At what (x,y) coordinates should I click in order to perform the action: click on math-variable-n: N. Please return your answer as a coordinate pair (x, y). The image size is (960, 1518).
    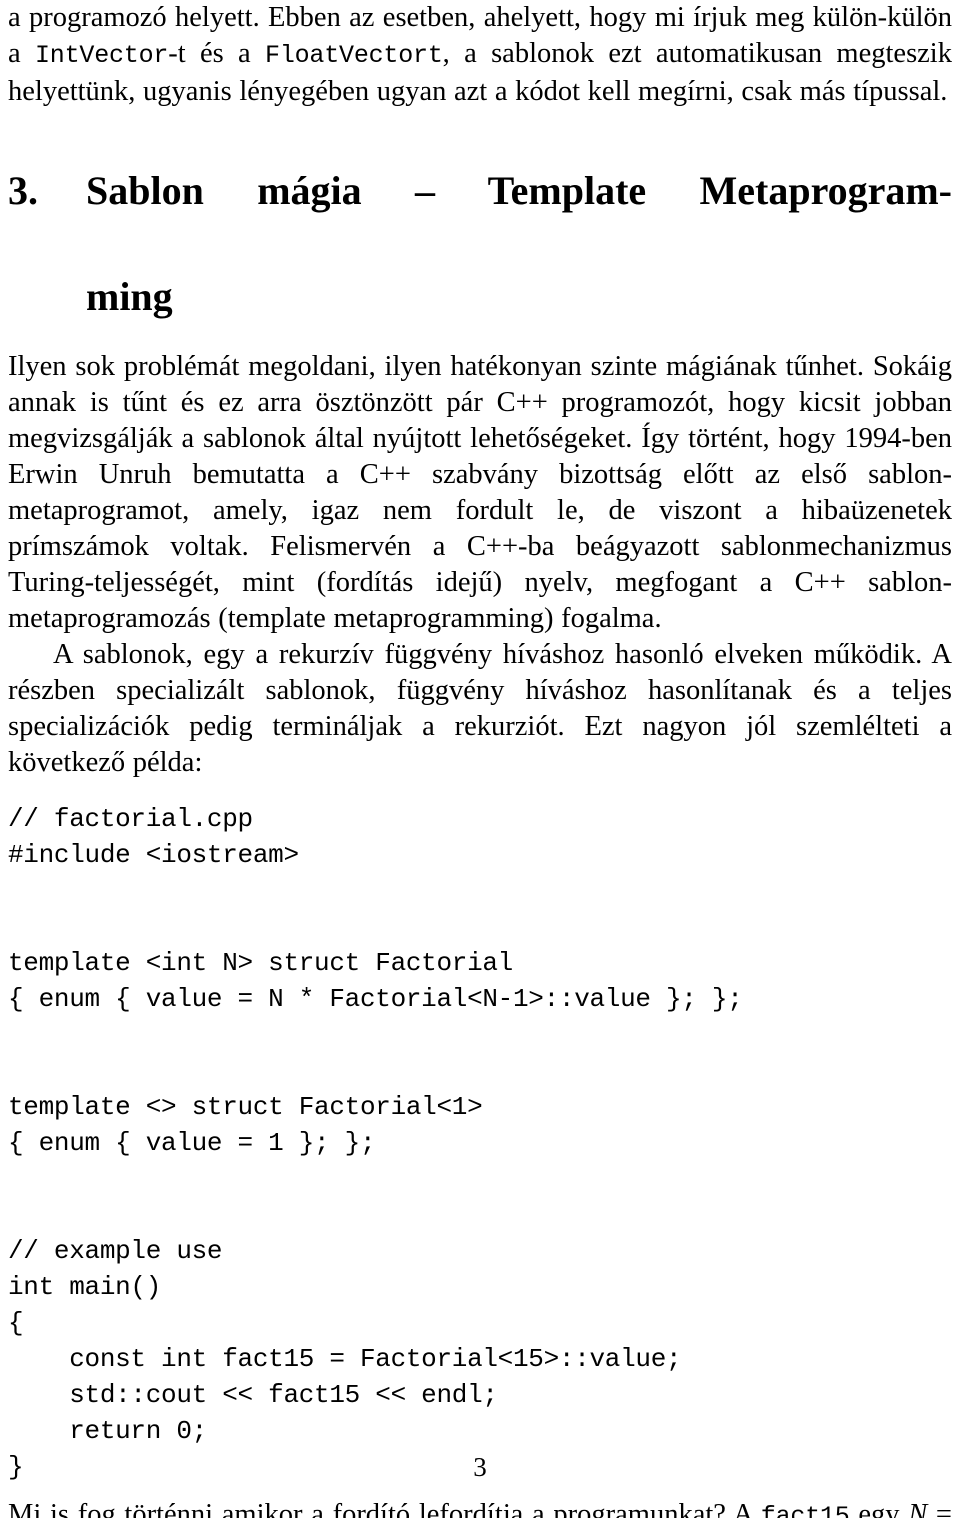
    Looking at the image, I should click on (918, 1508).